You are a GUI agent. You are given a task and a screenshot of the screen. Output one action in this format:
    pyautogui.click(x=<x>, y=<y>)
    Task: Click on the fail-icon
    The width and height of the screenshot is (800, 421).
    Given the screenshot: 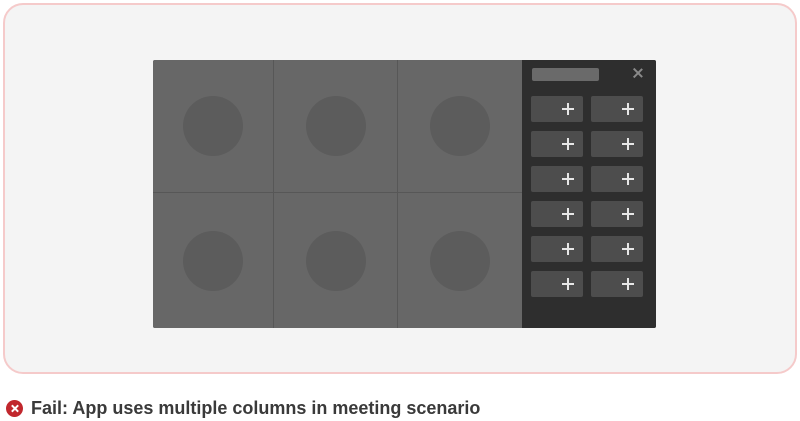 What is the action you would take?
    pyautogui.click(x=14, y=408)
    